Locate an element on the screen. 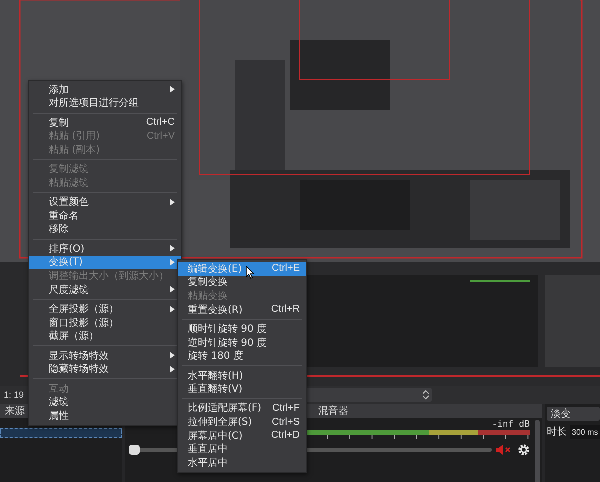  slider-thumb is located at coordinates (134, 450).